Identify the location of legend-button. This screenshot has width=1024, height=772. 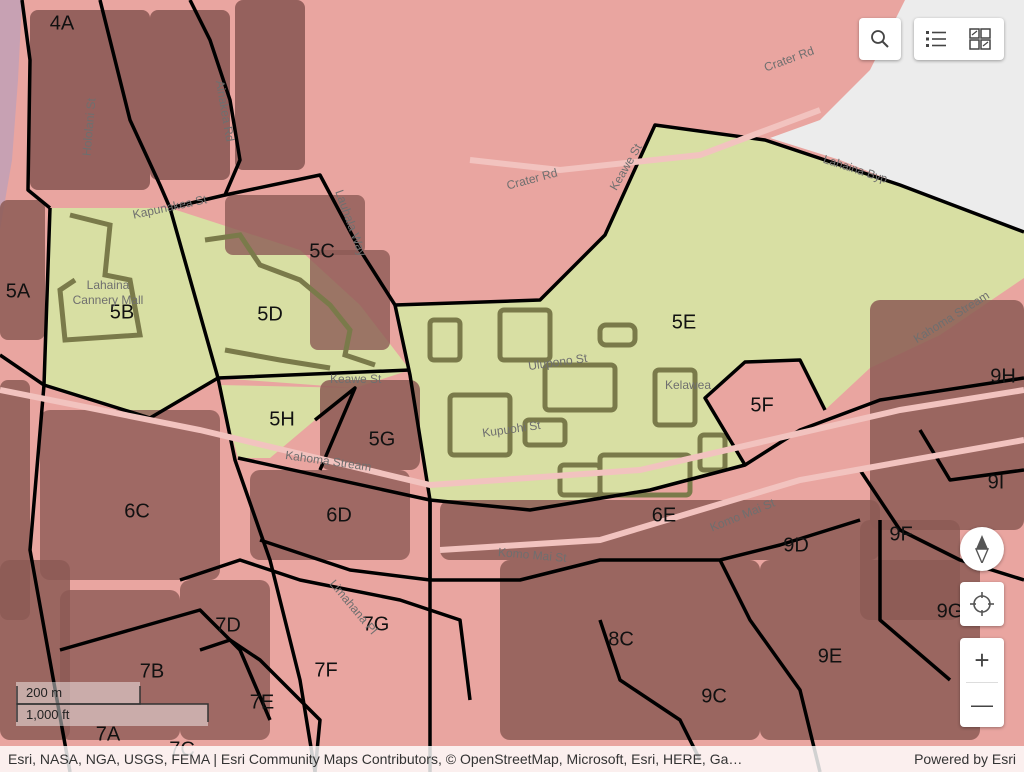
(936, 39).